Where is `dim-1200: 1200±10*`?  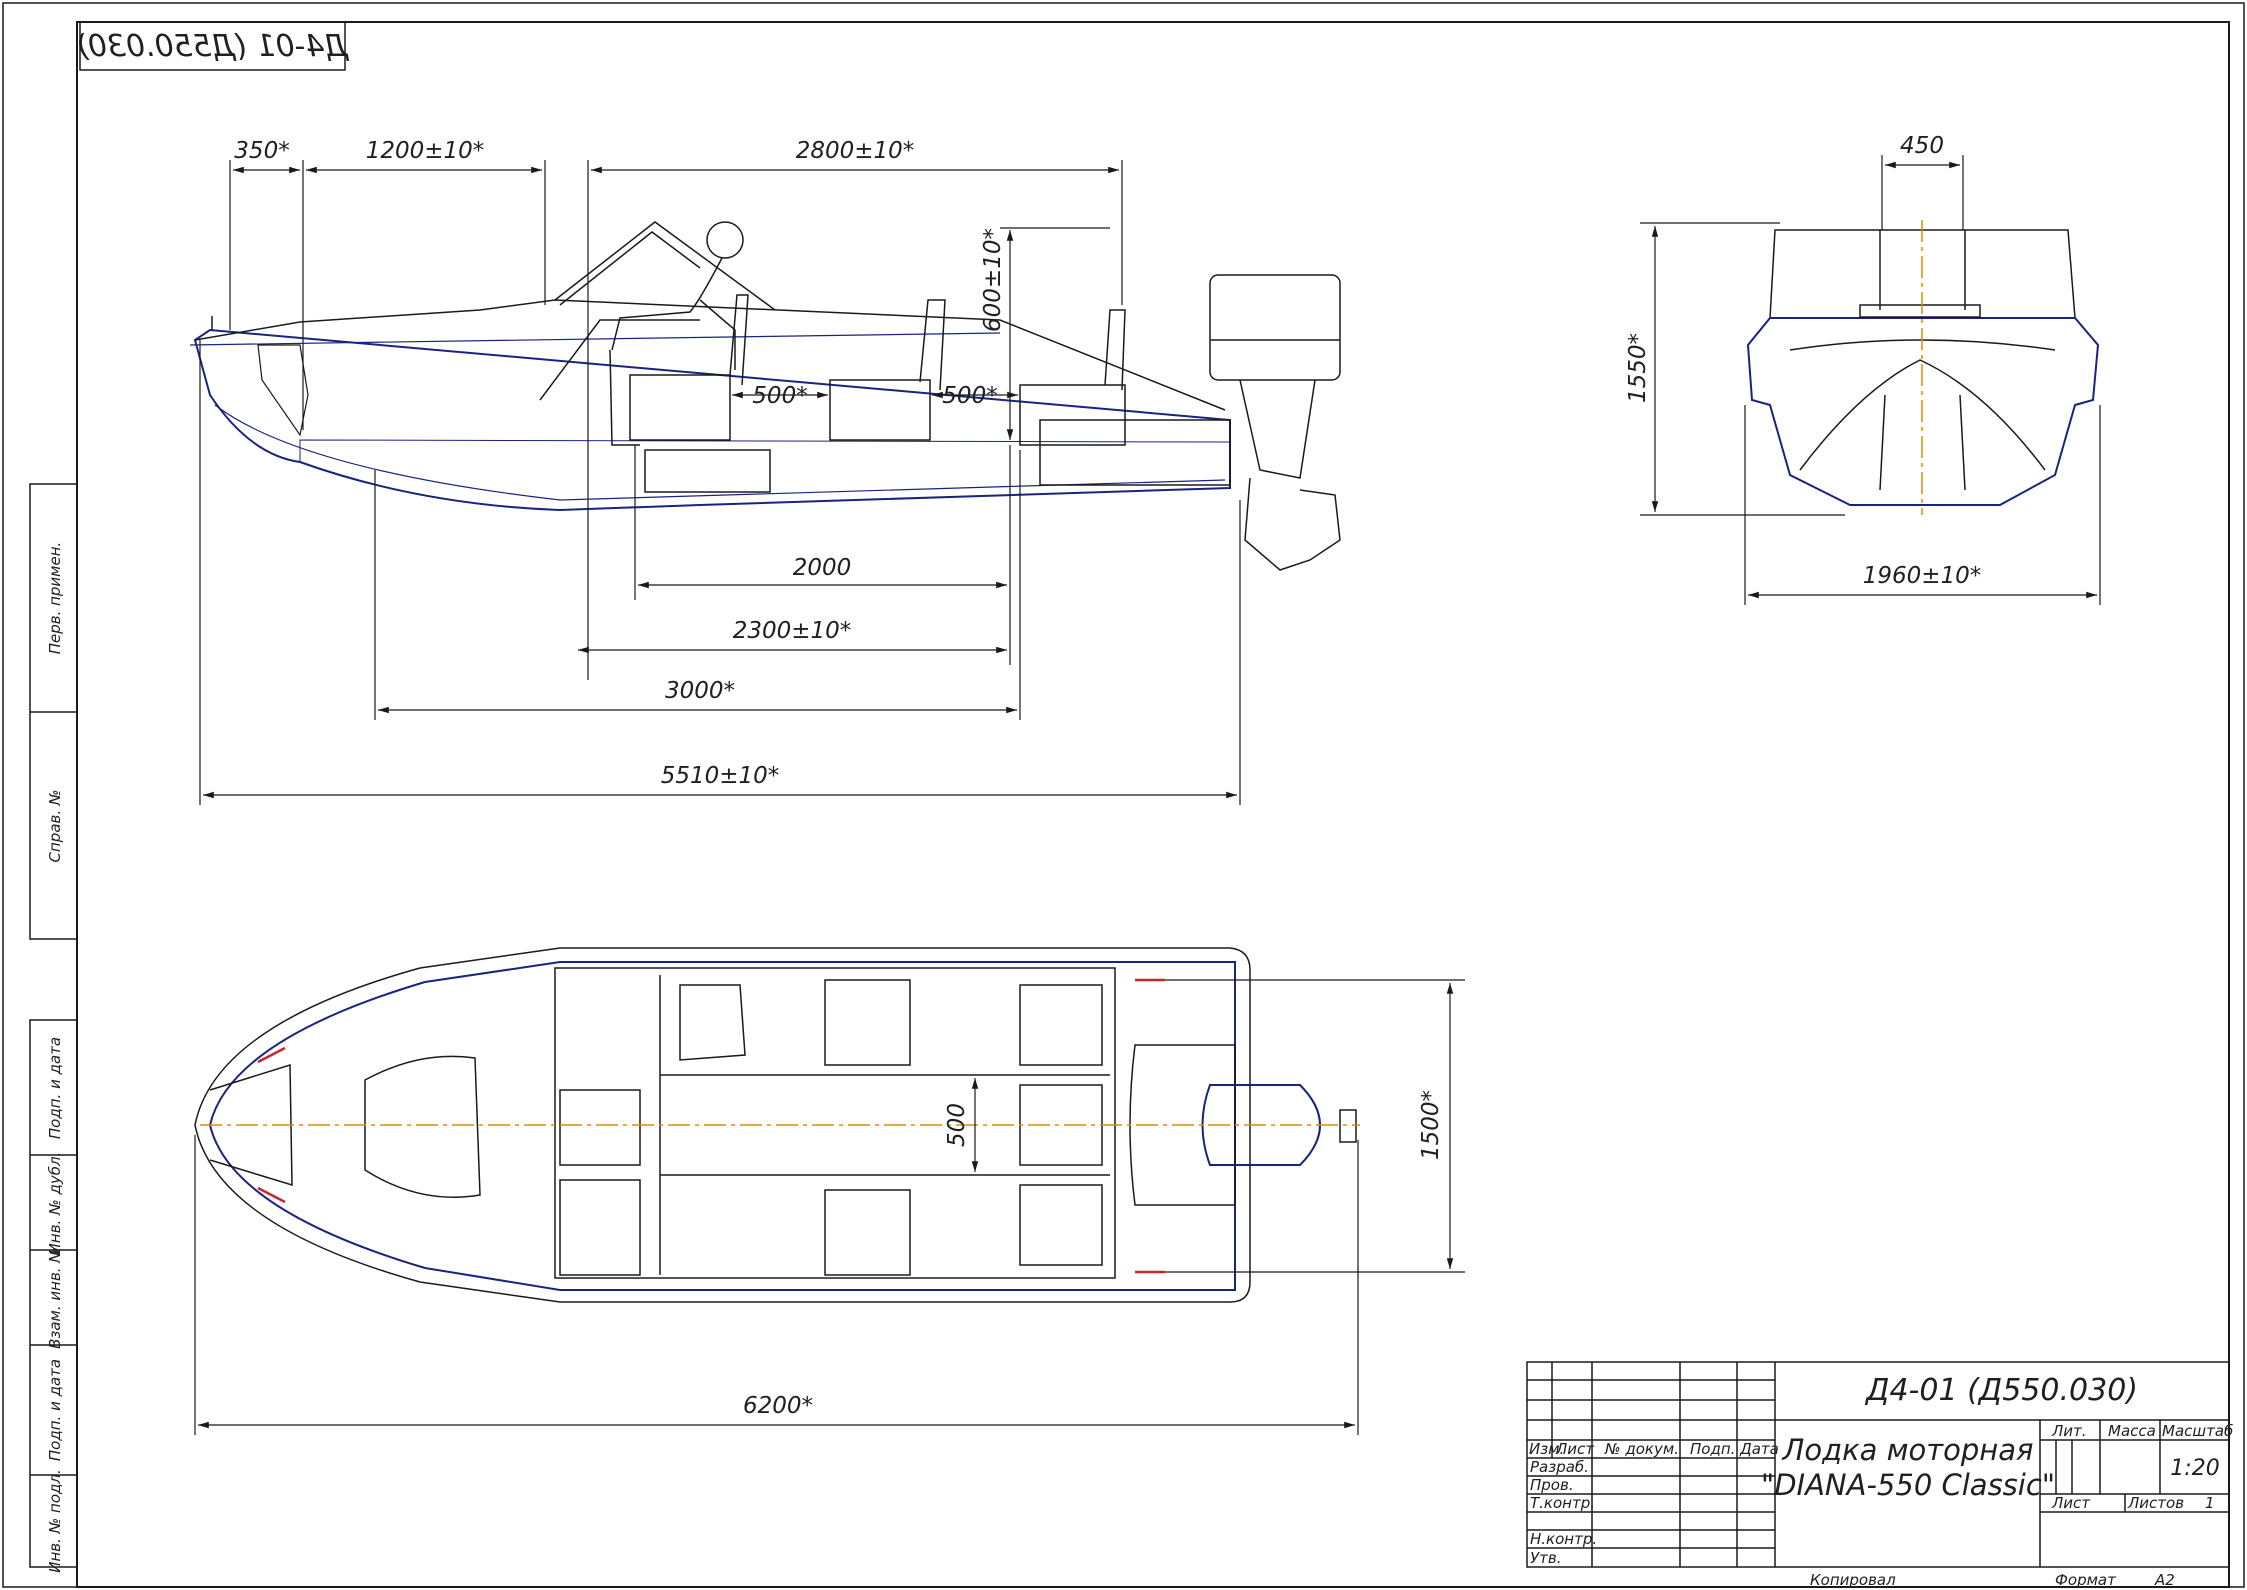 dim-1200: 1200±10* is located at coordinates (425, 151).